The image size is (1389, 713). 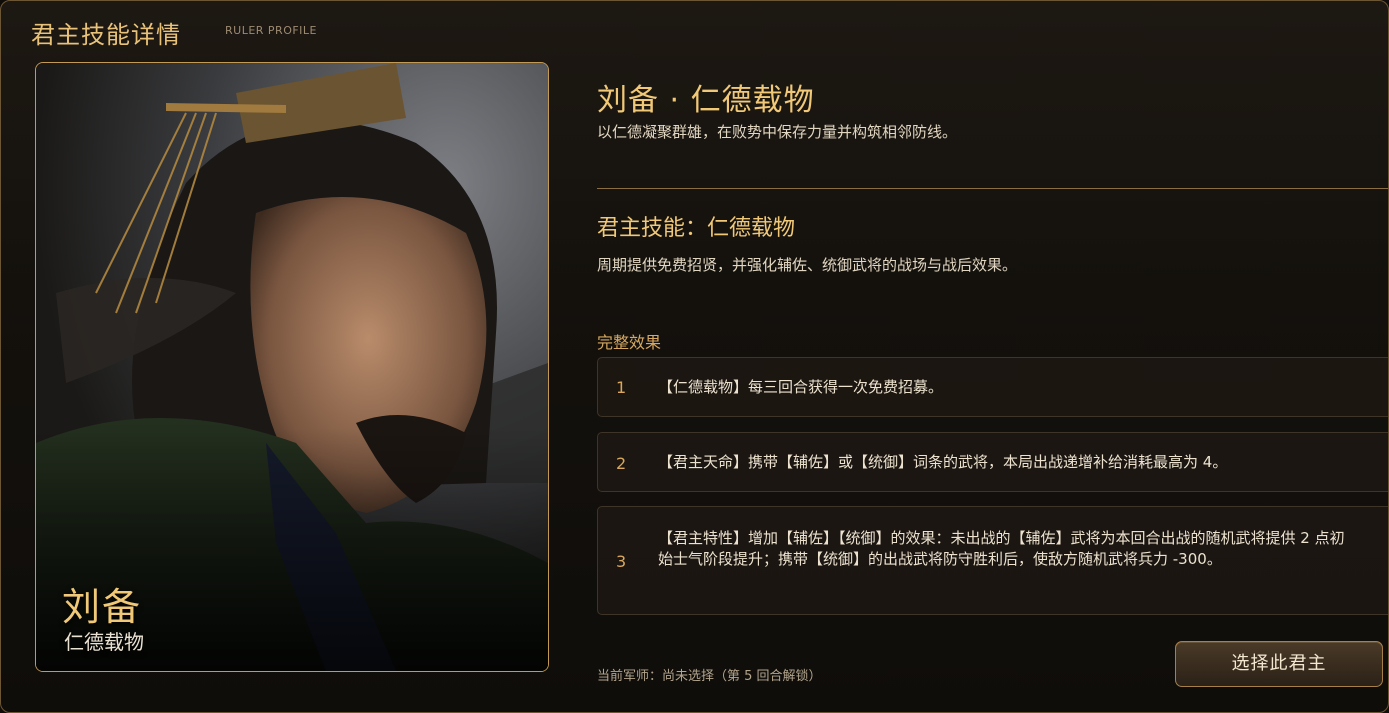 What do you see at coordinates (943, 462) in the screenshot?
I see `effect-text: 【君主天命】携带【辅佐】或【统御】词条的武将，本局出战递增补给消耗最高为 4。` at bounding box center [943, 462].